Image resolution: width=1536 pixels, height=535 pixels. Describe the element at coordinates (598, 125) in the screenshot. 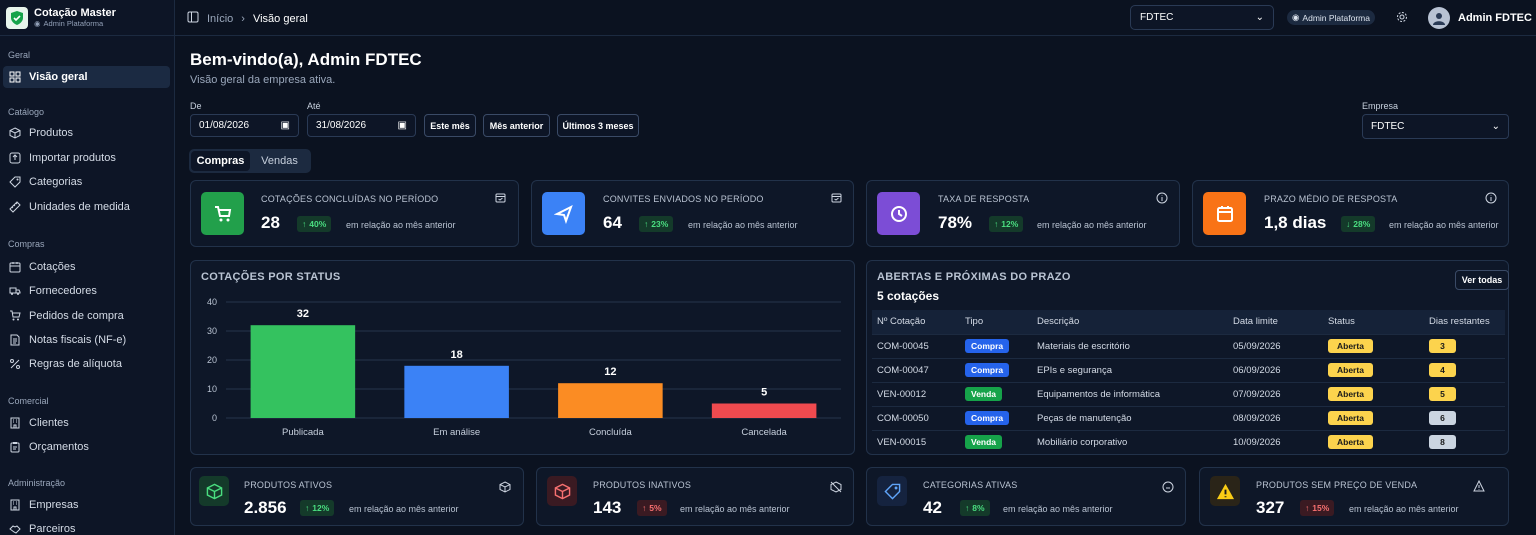

I see `last-3-months-button: Últimos 3 meses` at that location.